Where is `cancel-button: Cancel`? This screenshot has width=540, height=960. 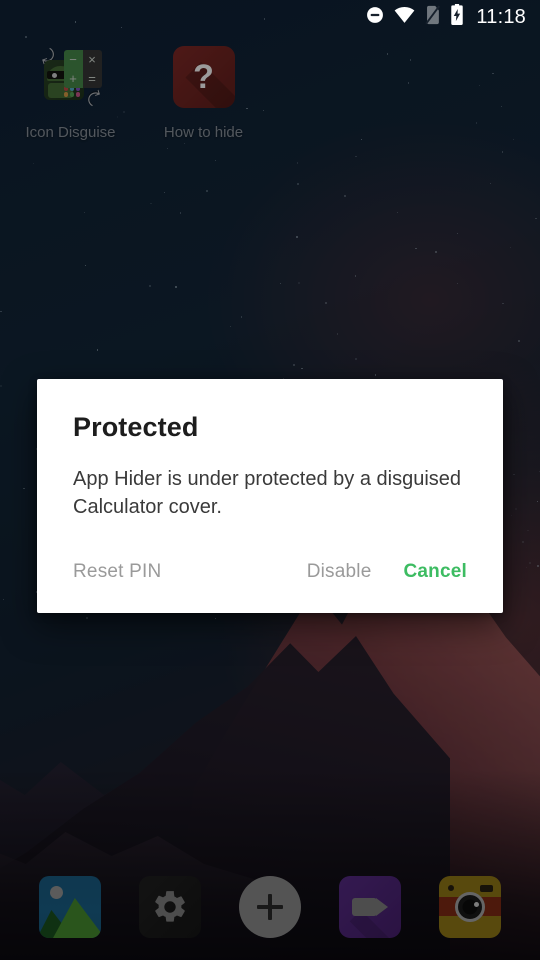
cancel-button: Cancel is located at coordinates (435, 572).